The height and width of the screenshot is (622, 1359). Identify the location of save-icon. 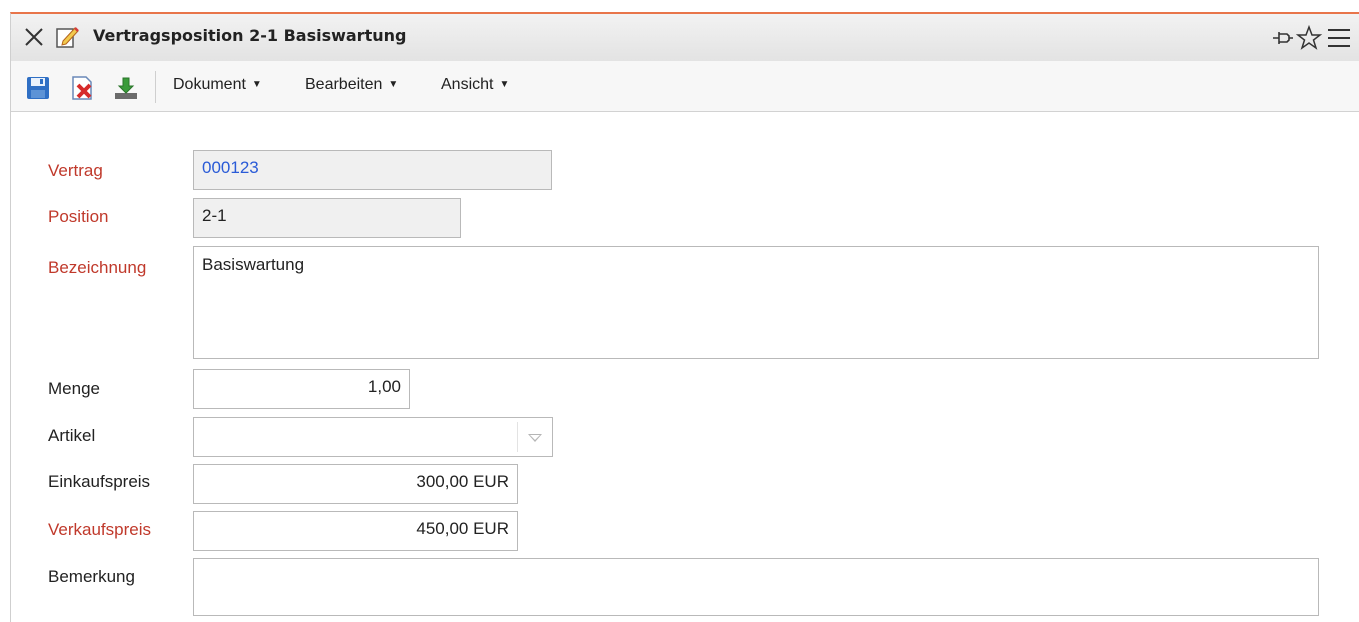
(38, 88).